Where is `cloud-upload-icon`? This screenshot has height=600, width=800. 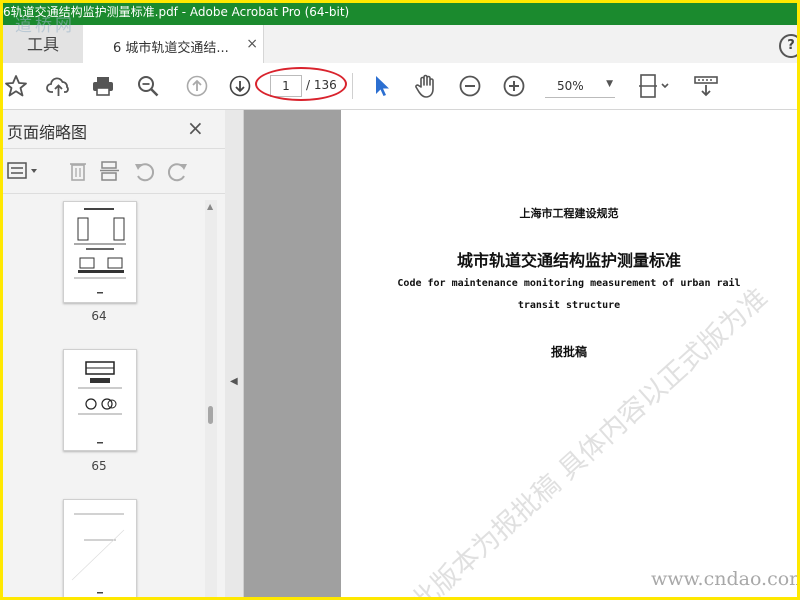
cloud-upload-icon is located at coordinates (59, 86).